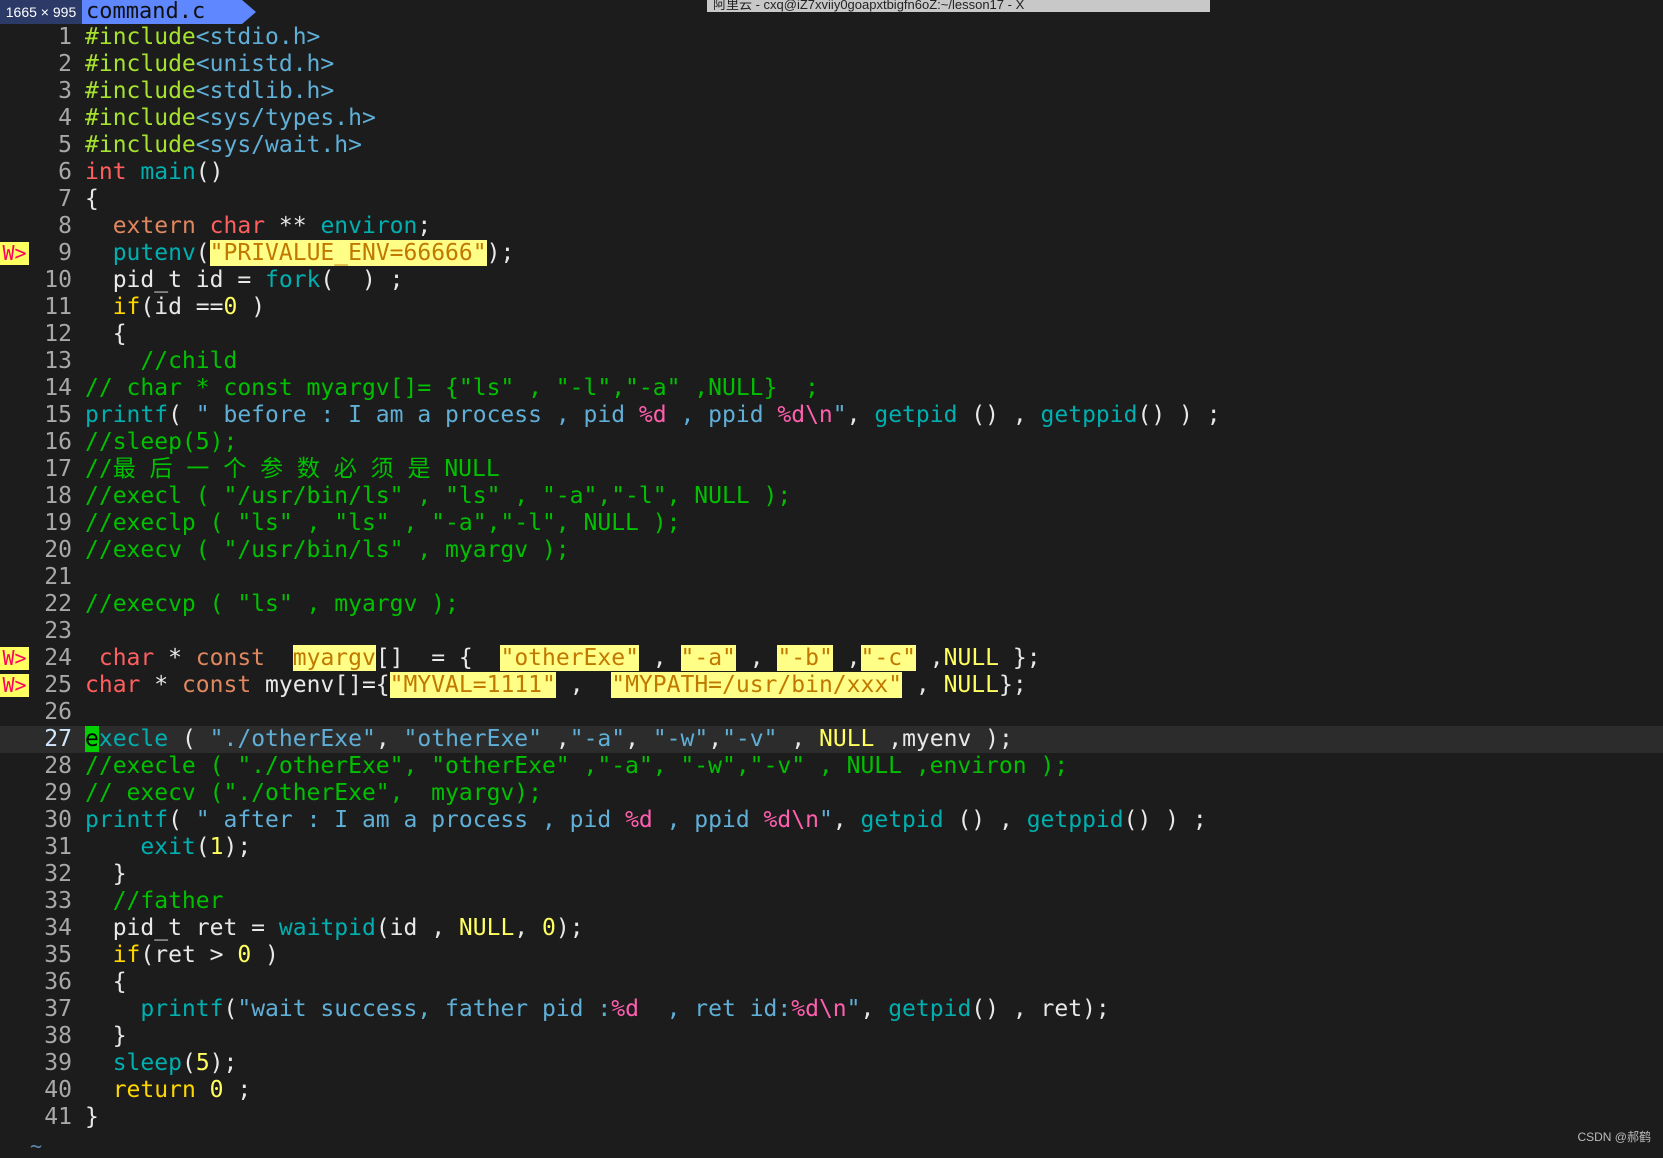  Describe the element at coordinates (161, 442) in the screenshot. I see `line-text: //sleep(5);` at that location.